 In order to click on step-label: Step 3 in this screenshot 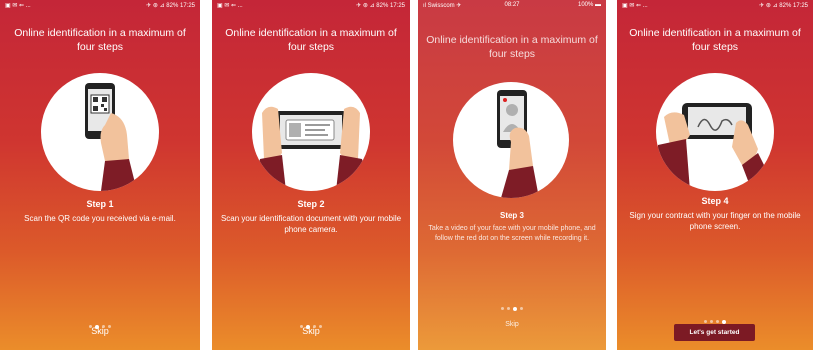, I will do `click(511, 215)`.